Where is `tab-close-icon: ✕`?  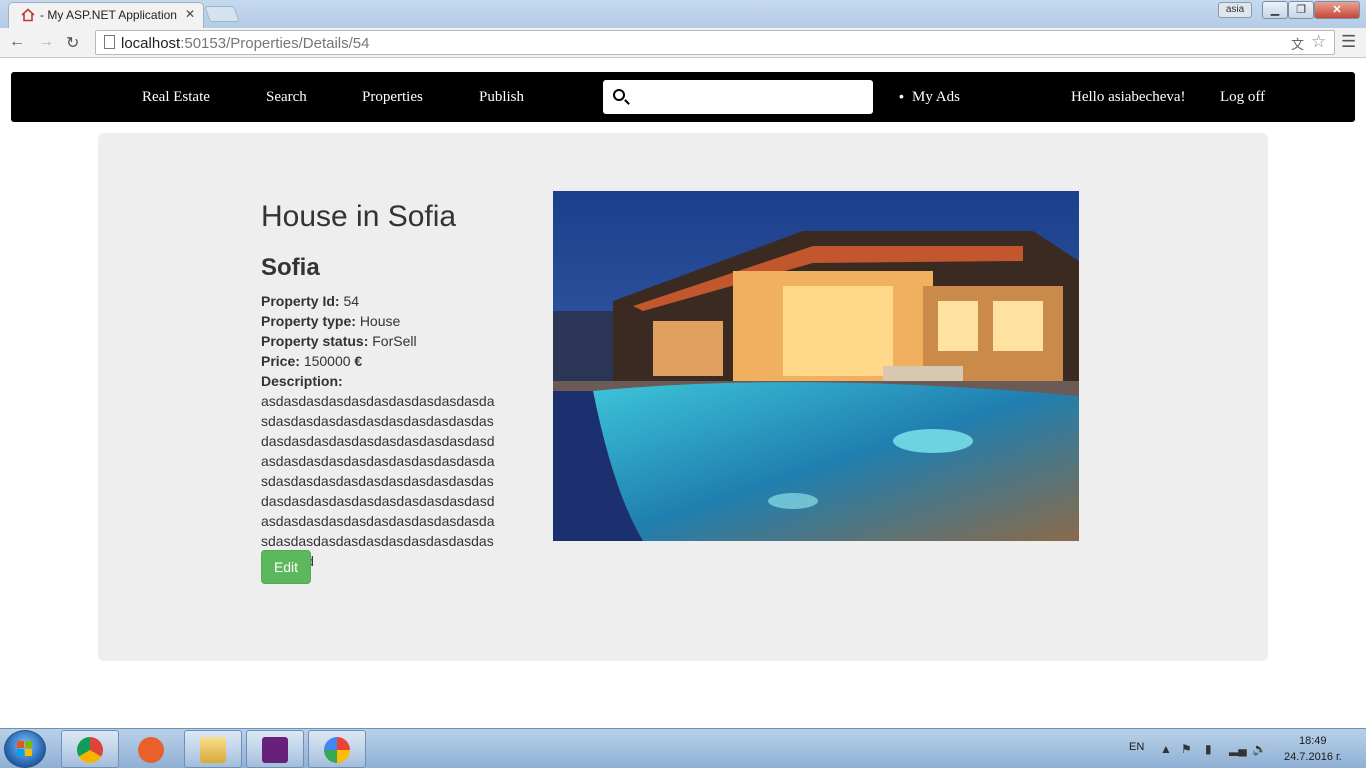 tab-close-icon: ✕ is located at coordinates (190, 14).